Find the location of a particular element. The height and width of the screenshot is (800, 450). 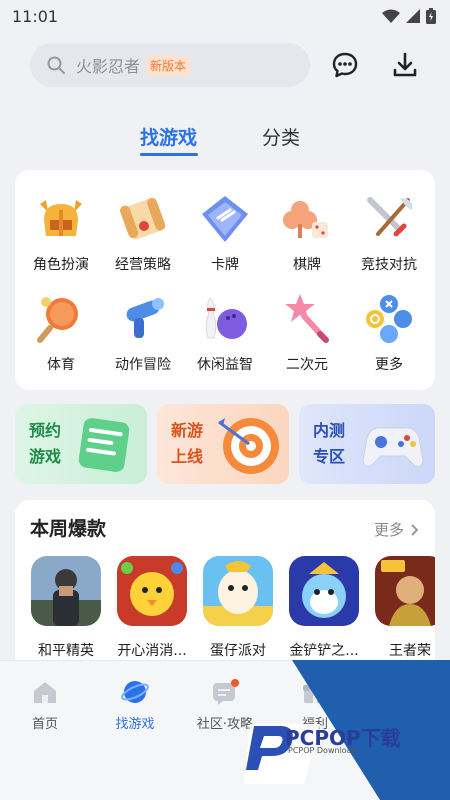

category-label: 休闲益智 is located at coordinates (225, 365).